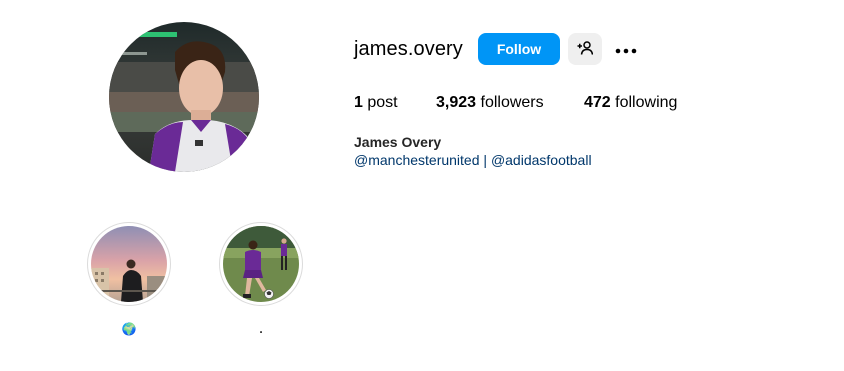  What do you see at coordinates (512, 102) in the screenshot?
I see `followers-label: followers` at bounding box center [512, 102].